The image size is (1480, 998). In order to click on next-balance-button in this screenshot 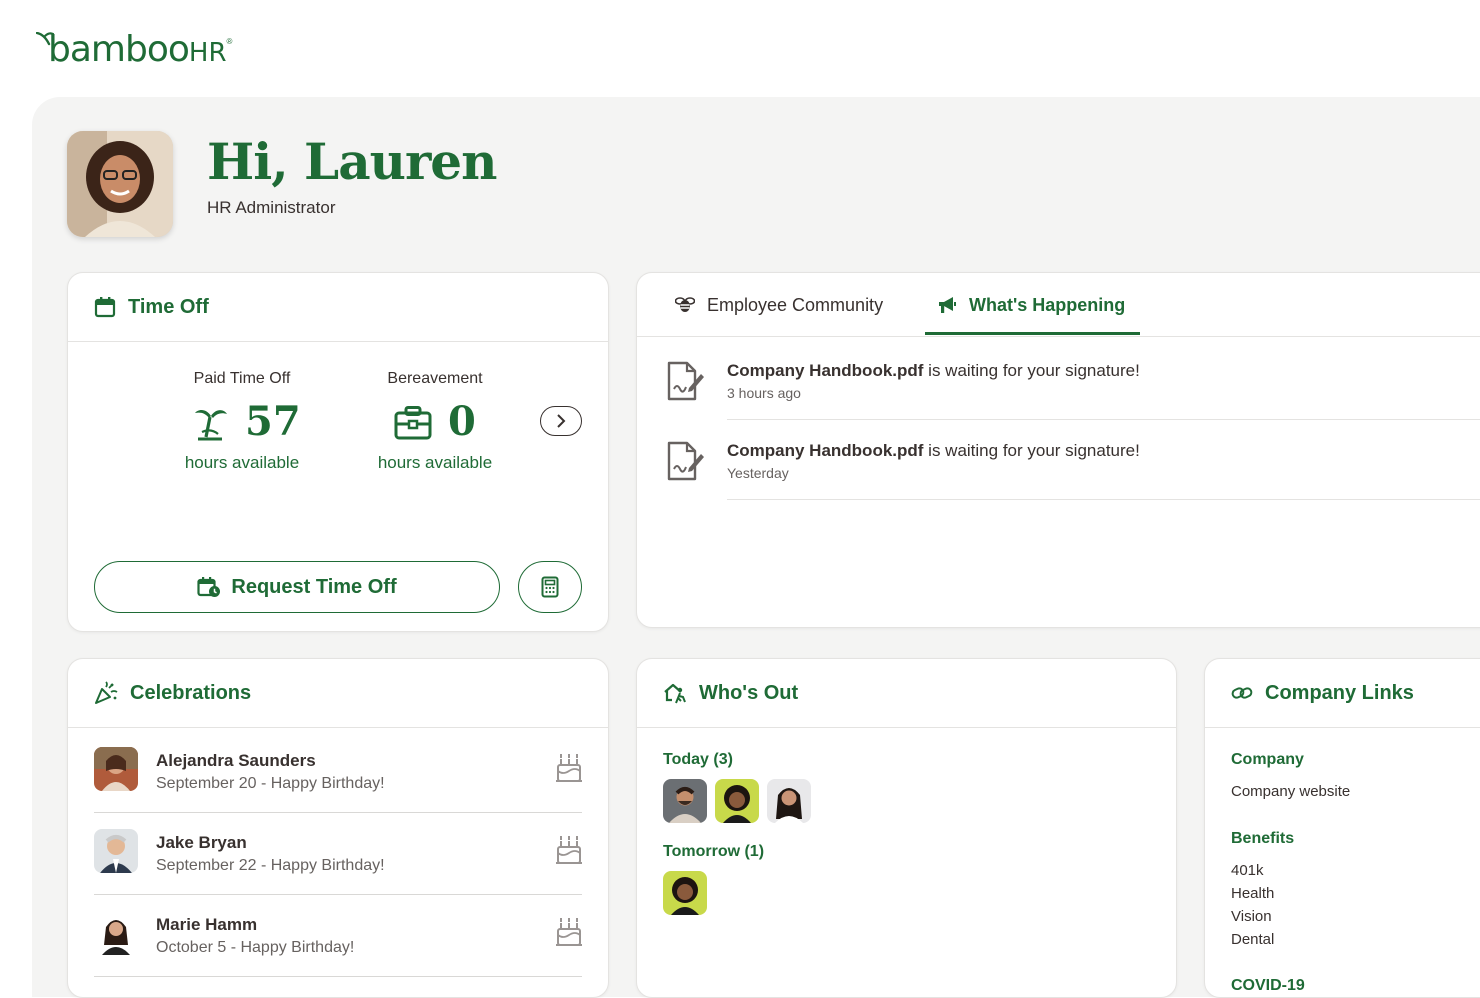, I will do `click(561, 421)`.